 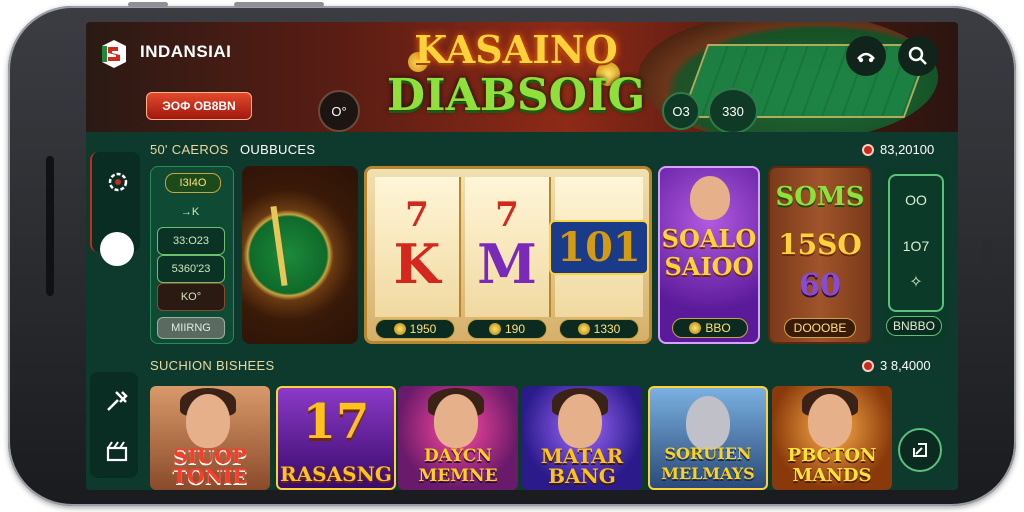 I want to click on reel-3: 101, so click(x=599, y=247).